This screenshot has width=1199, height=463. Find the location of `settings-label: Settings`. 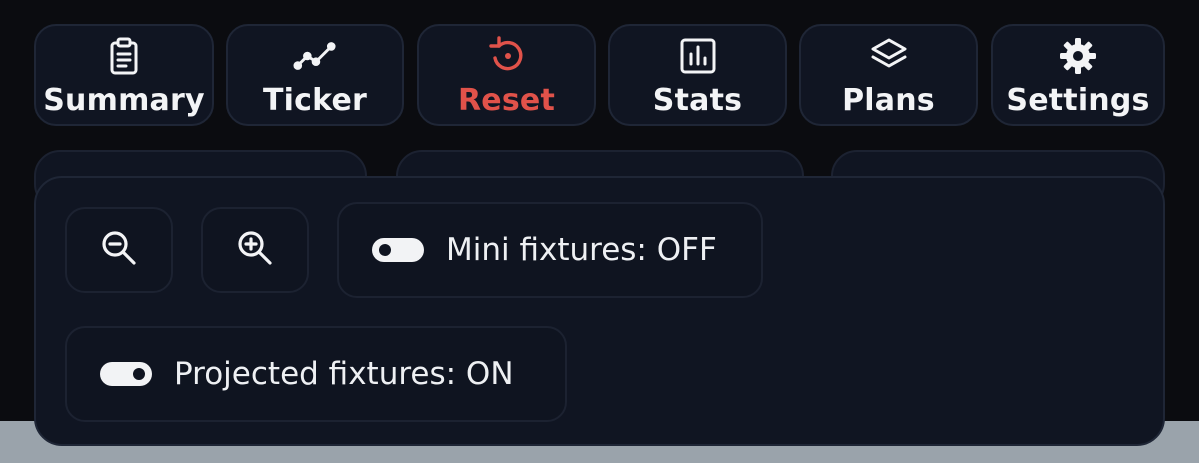

settings-label: Settings is located at coordinates (1078, 100).